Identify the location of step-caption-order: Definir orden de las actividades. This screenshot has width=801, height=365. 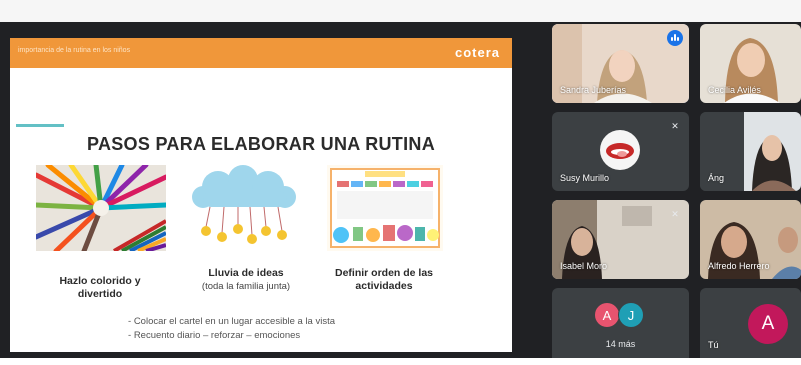
(384, 280).